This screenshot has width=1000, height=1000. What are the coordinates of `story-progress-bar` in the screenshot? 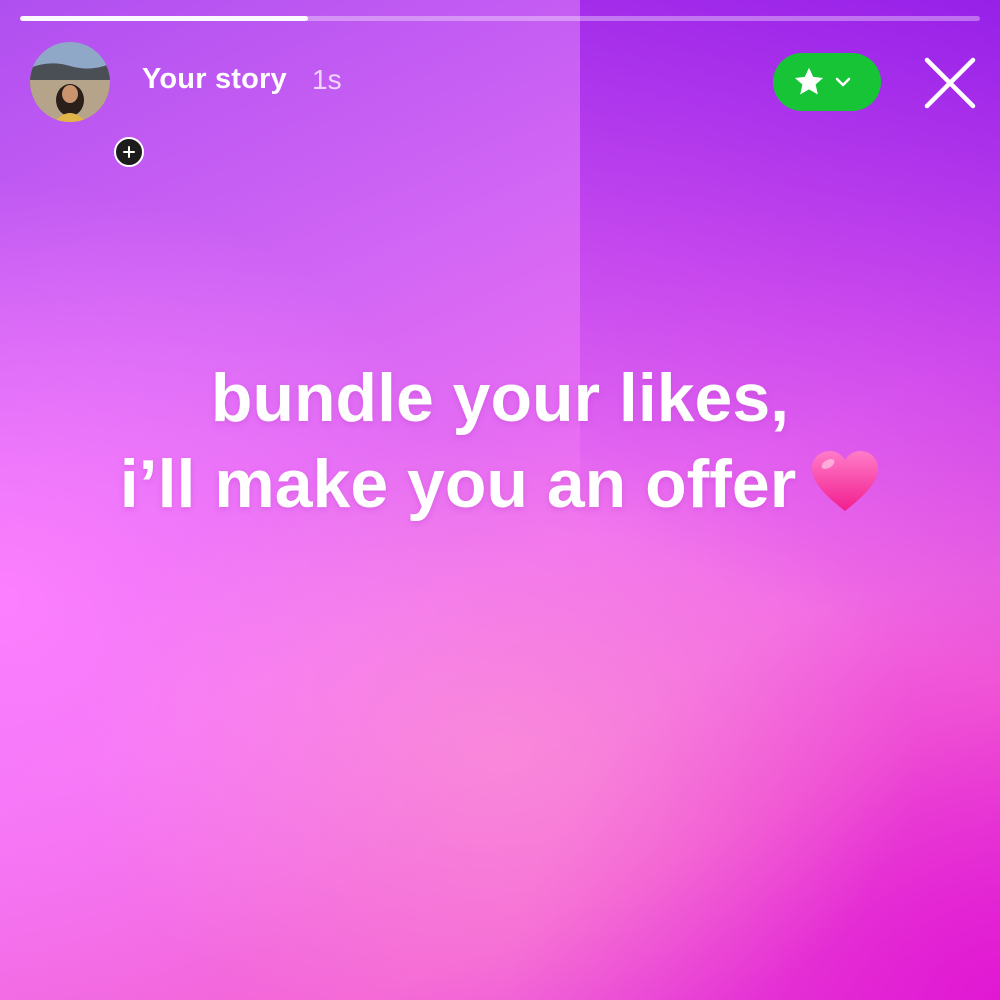 It's located at (500, 18).